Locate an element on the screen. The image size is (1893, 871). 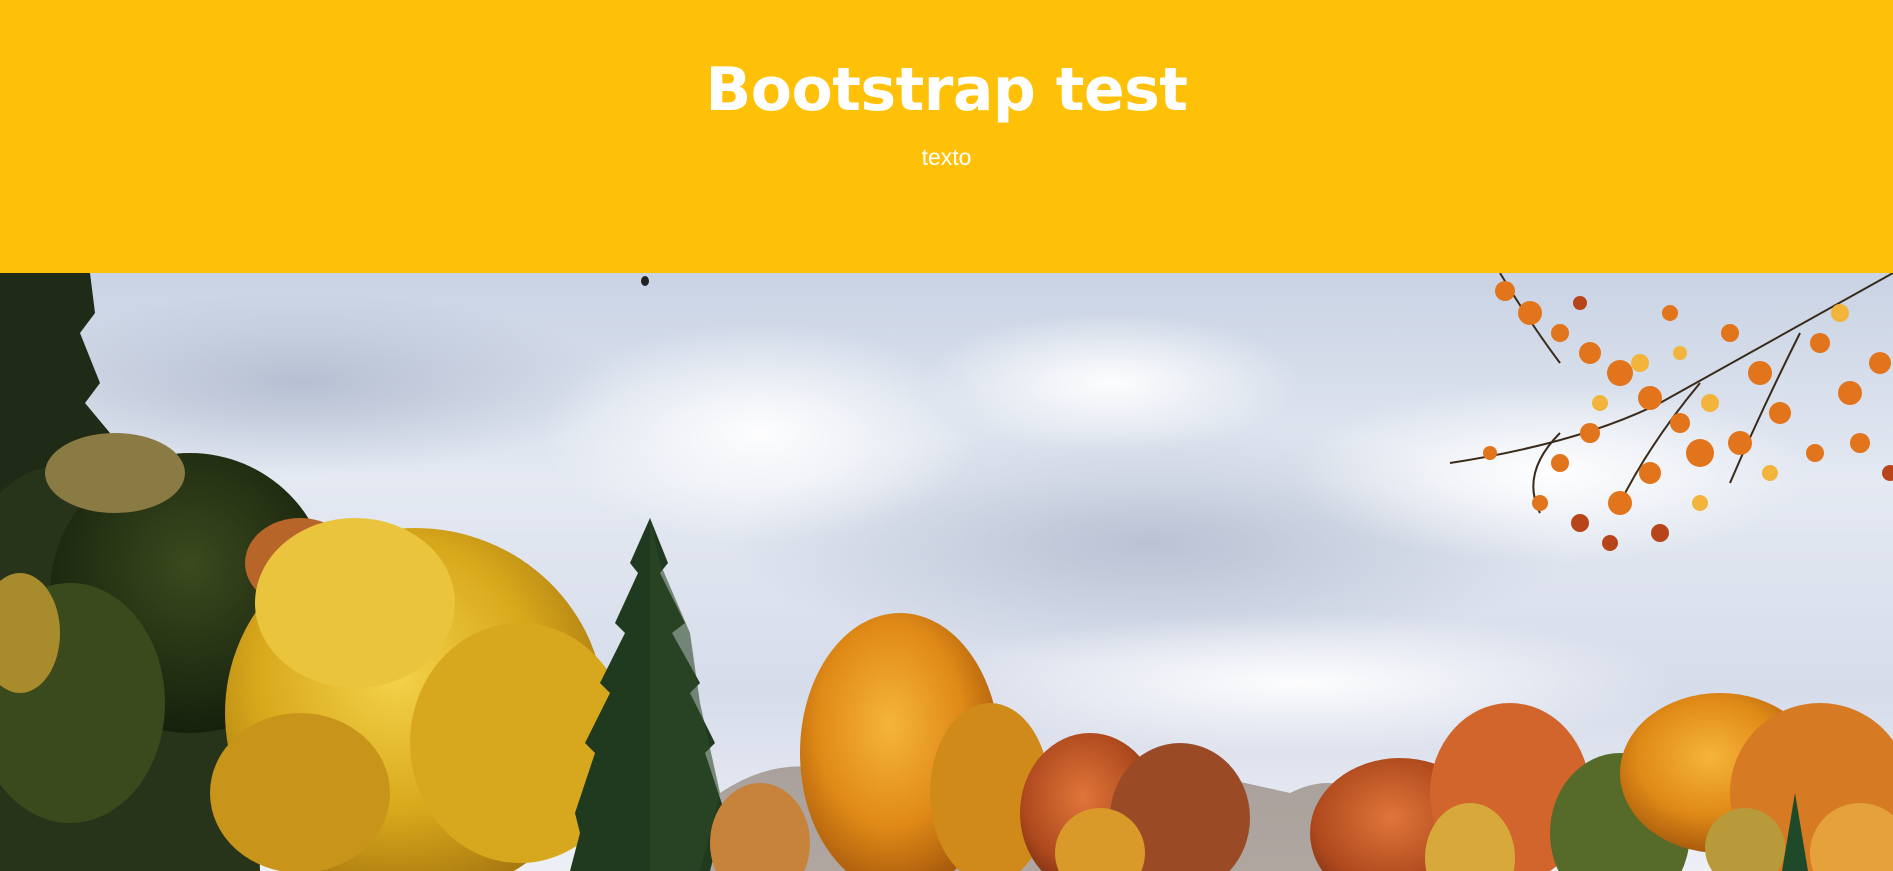
page-title: Bootstrap test is located at coordinates (946, 90).